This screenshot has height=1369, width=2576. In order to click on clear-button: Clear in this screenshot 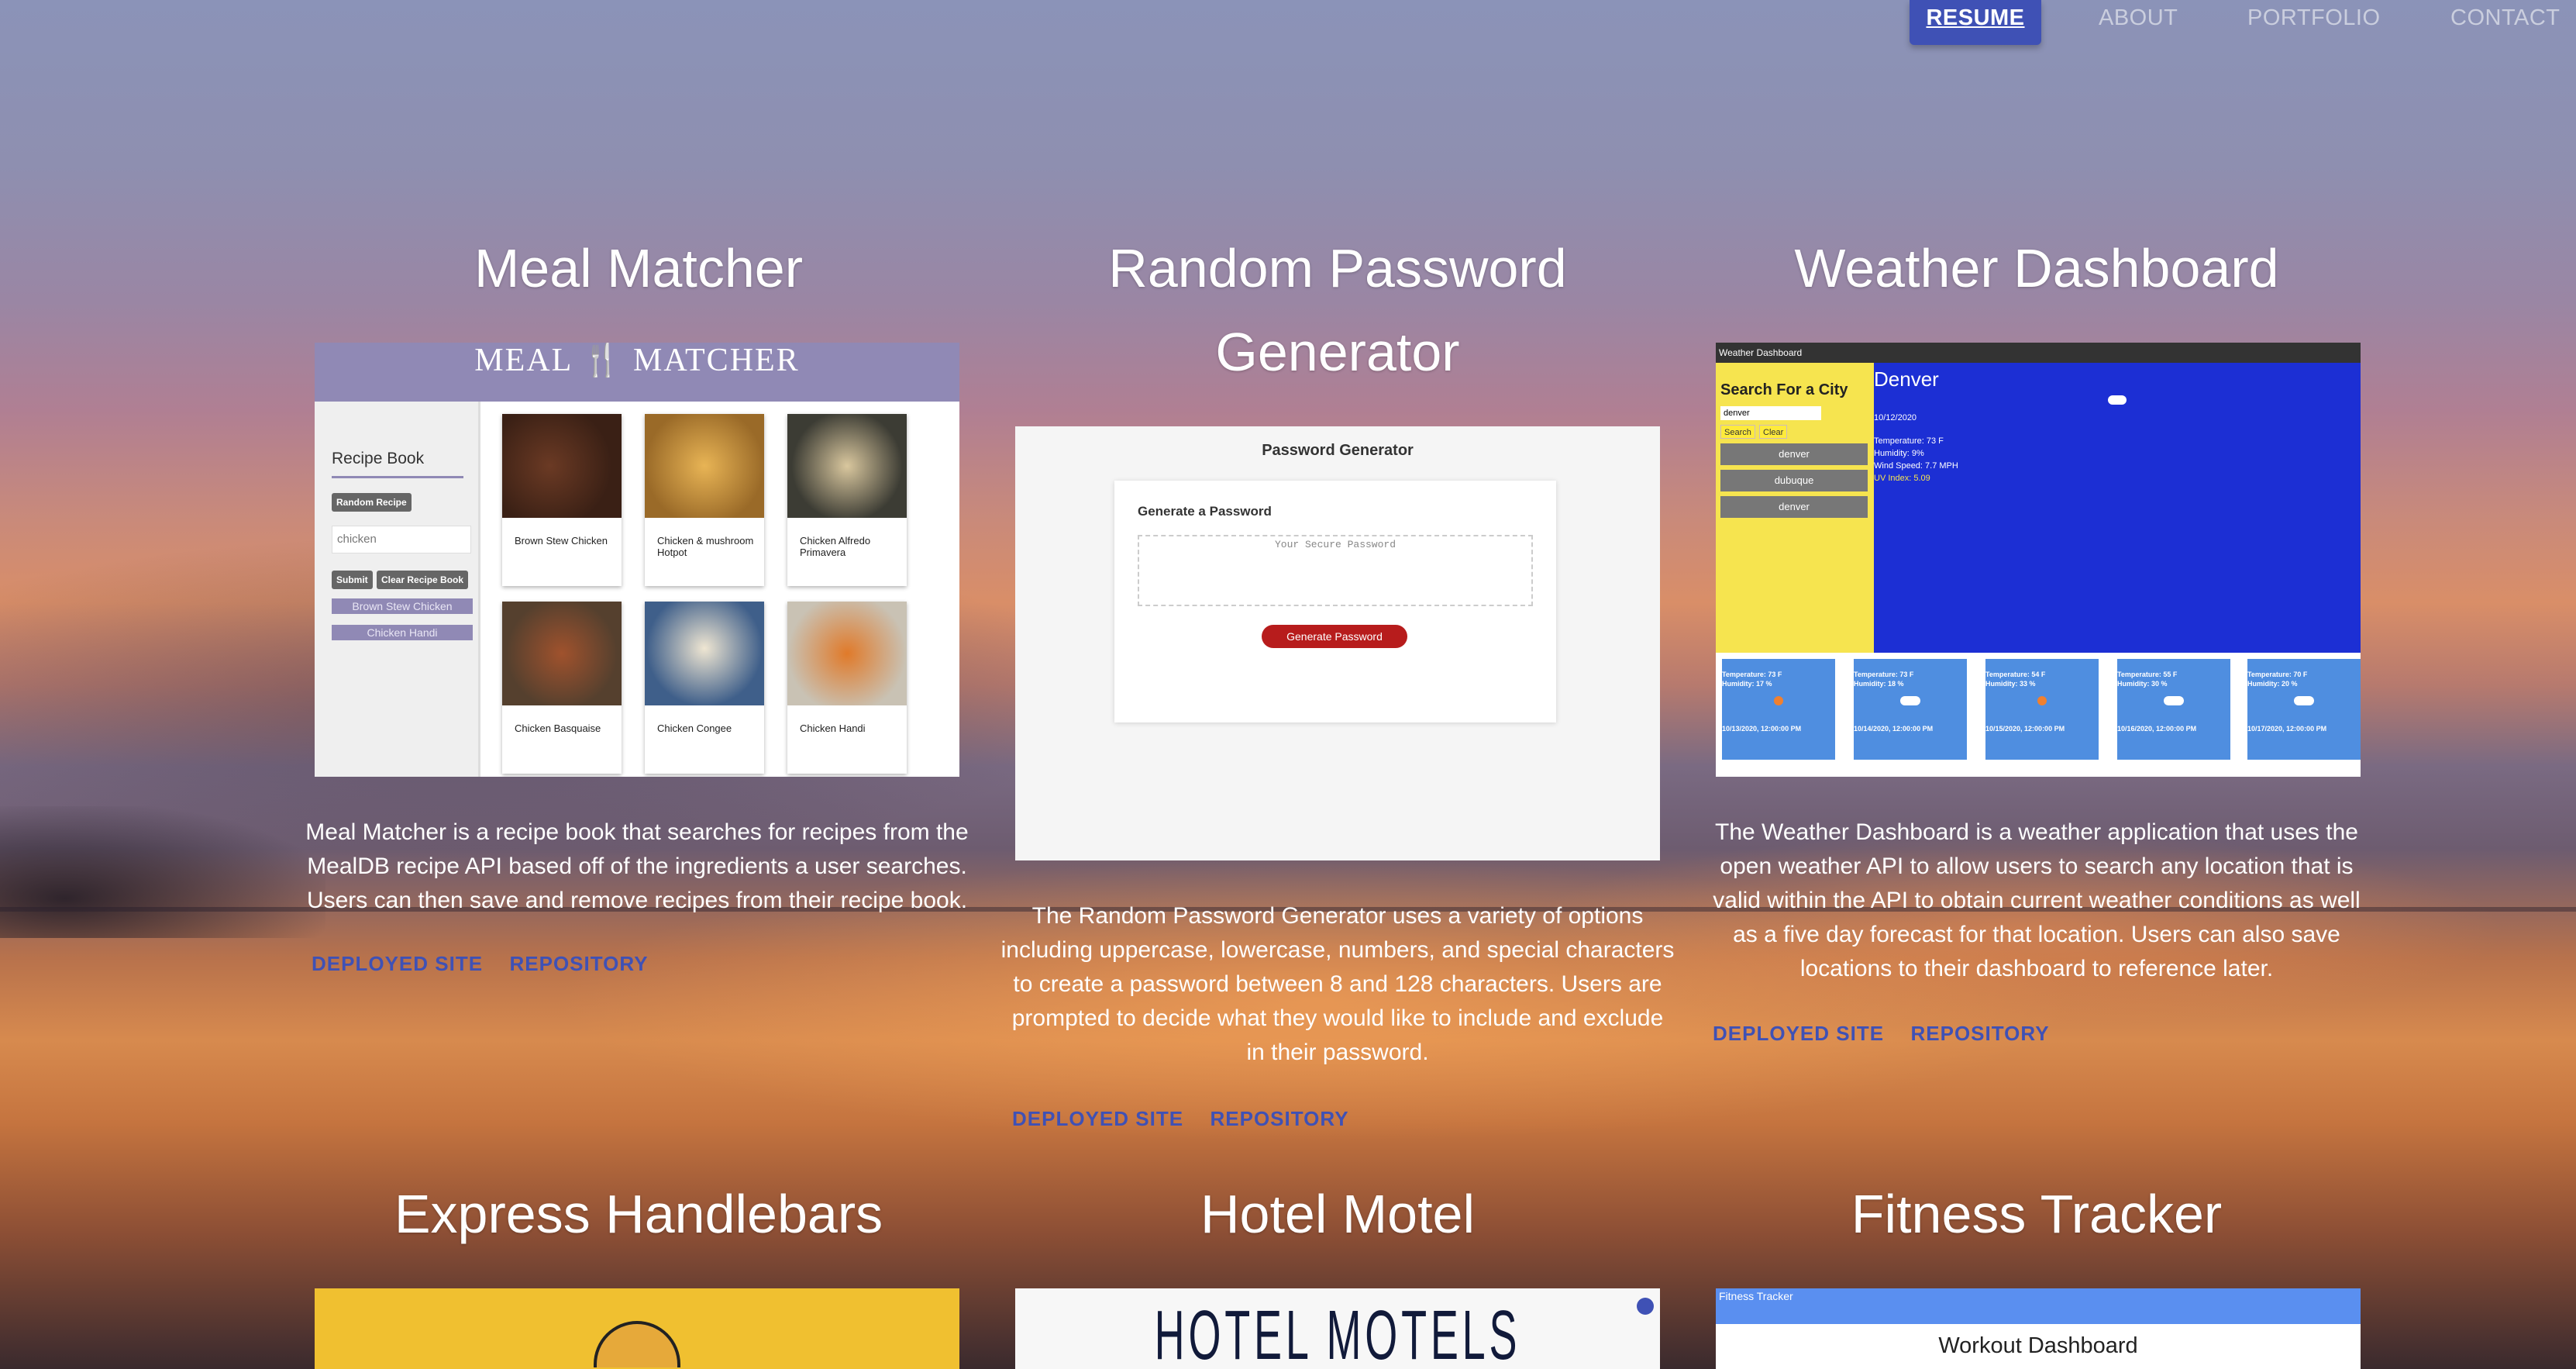, I will do `click(1773, 432)`.